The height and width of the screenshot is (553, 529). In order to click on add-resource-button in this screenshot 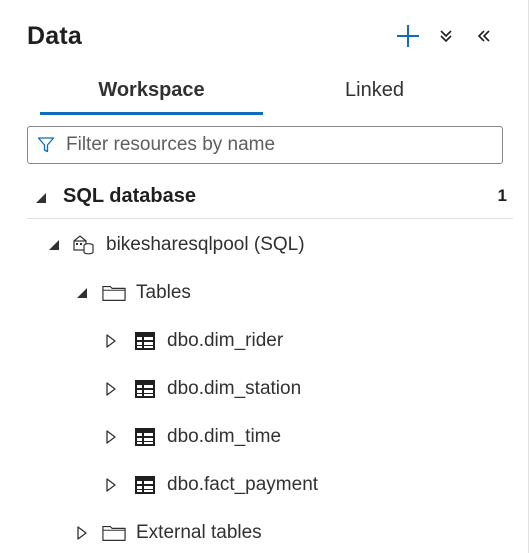, I will do `click(408, 36)`.